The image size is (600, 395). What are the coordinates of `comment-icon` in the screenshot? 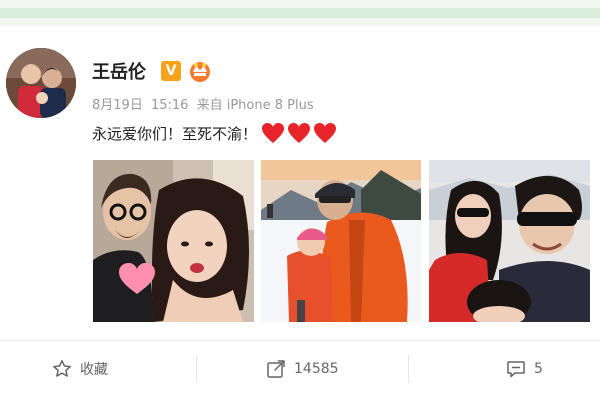 It's located at (516, 369).